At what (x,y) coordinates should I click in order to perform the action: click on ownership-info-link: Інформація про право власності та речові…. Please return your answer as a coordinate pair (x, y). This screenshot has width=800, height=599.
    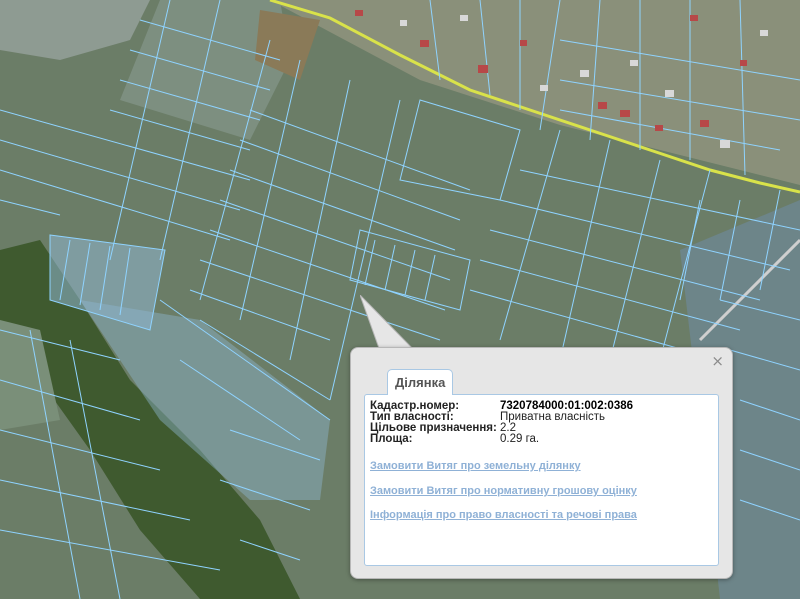
    Looking at the image, I should click on (503, 515).